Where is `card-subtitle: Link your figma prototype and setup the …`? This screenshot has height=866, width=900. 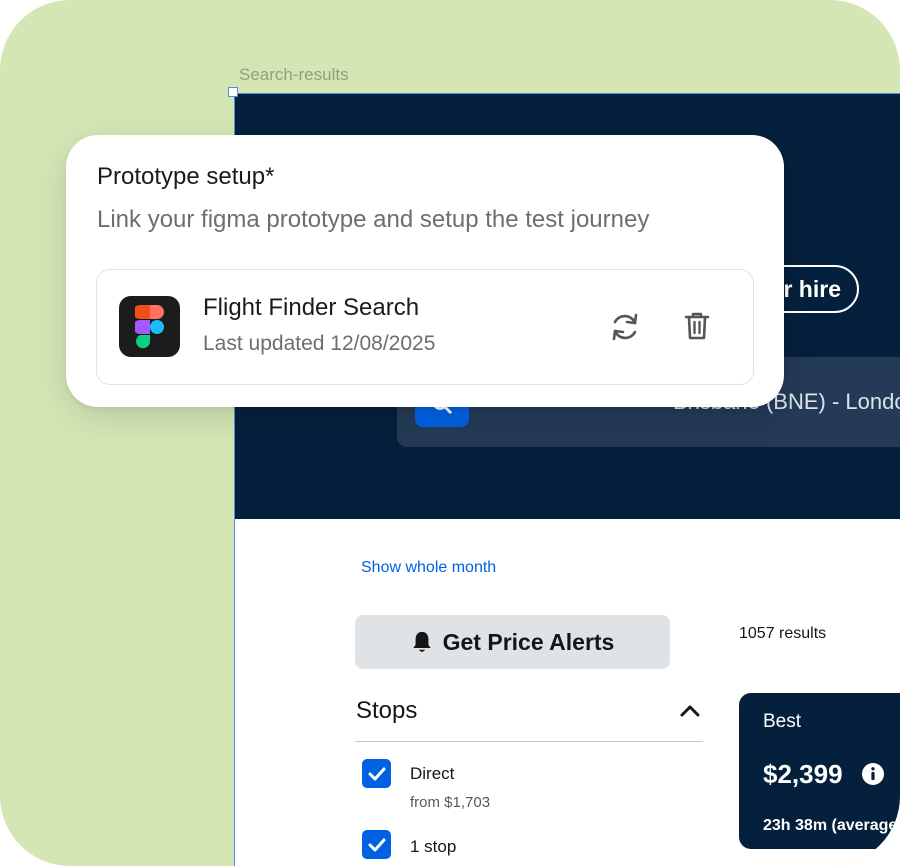 card-subtitle: Link your figma prototype and setup the … is located at coordinates (373, 219).